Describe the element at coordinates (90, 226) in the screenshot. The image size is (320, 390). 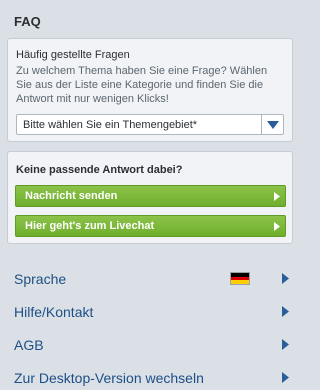
I see `livechat-label: Hier geht's zum Livechat` at that location.